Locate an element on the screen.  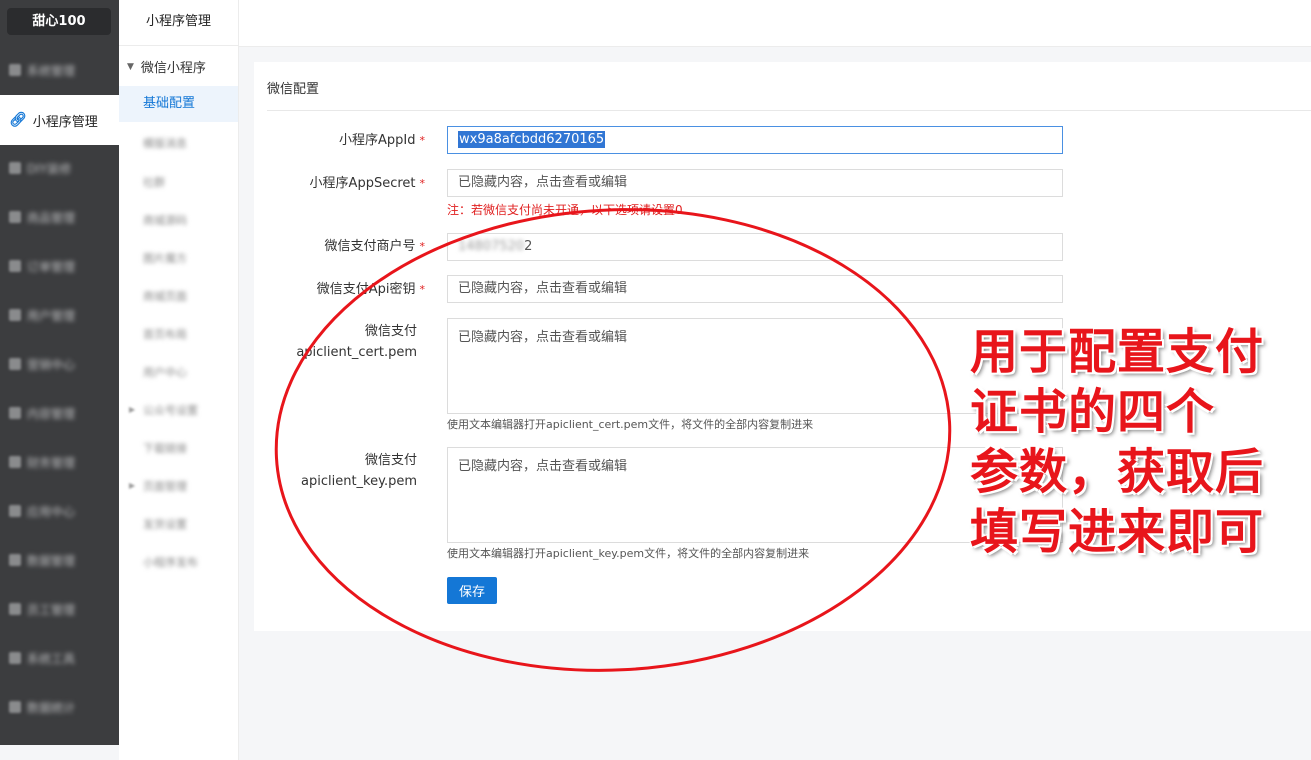
key-label: 微信支付 apiclient_key.pem is located at coordinates (359, 471).